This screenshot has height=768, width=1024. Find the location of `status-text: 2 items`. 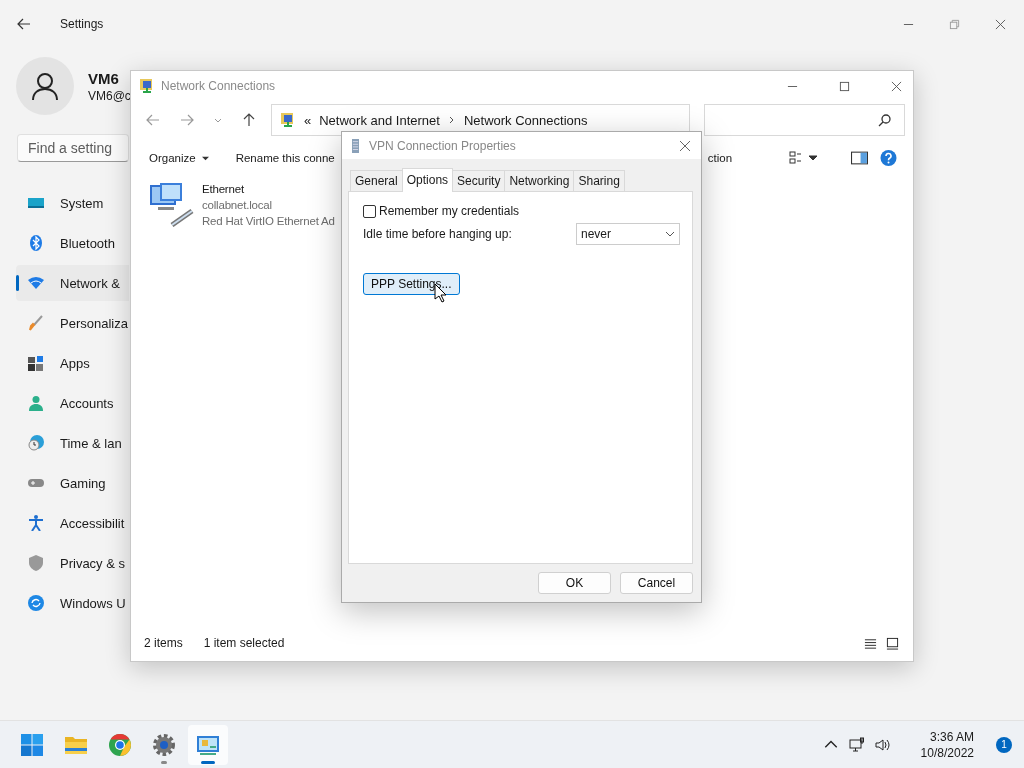

status-text: 2 items is located at coordinates (163, 643).